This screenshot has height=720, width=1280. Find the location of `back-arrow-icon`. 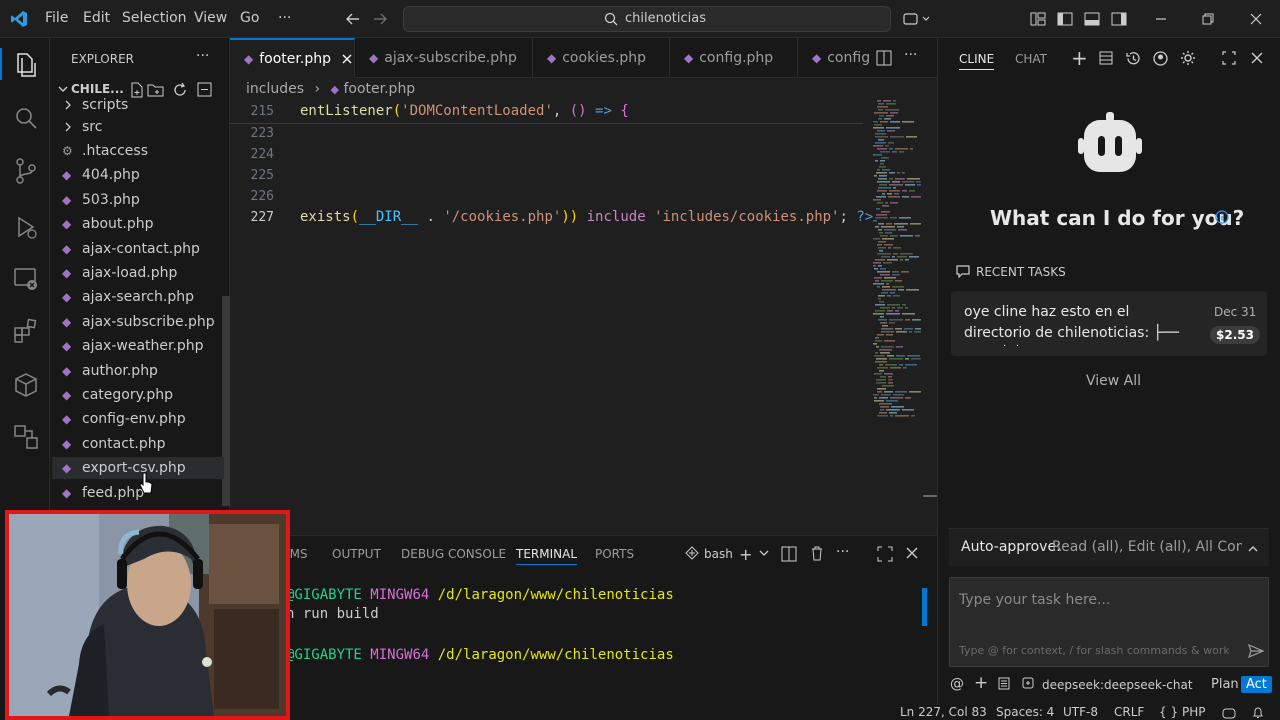

back-arrow-icon is located at coordinates (353, 19).